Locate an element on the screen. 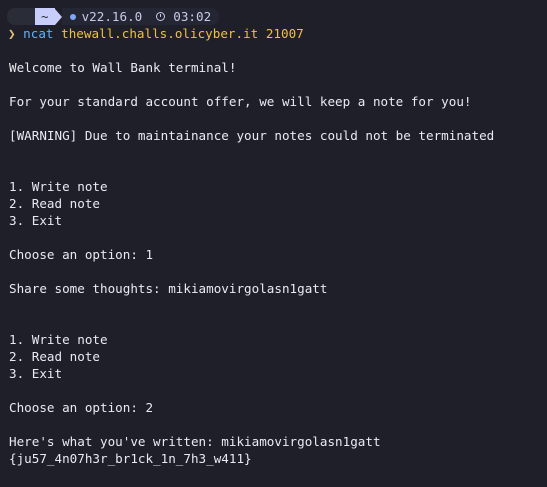 This screenshot has height=487, width=547. prompt-chevron-icon: ❯ is located at coordinates (16, 33).